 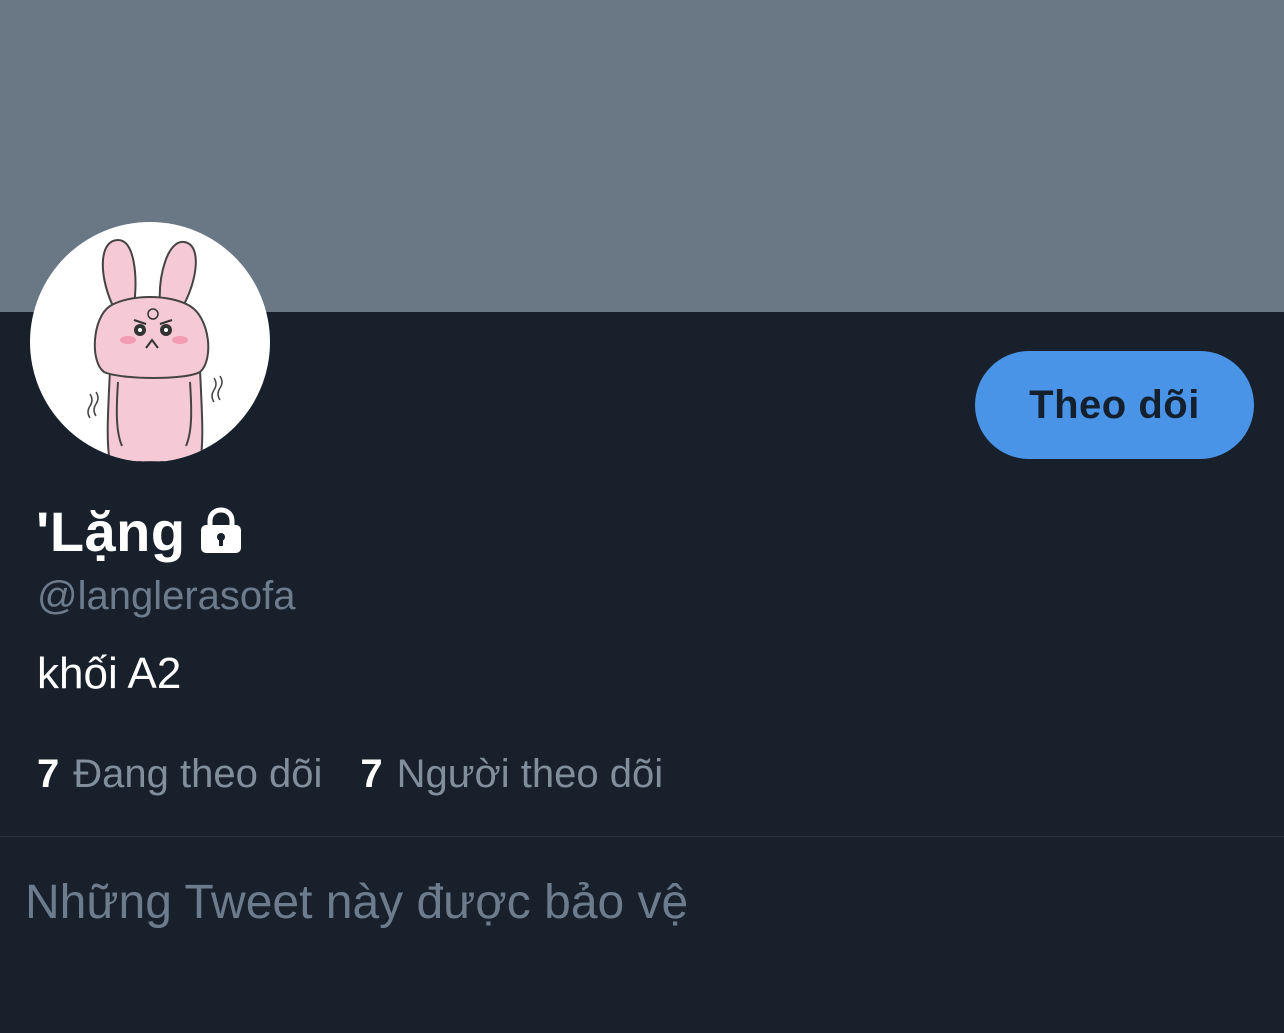 I want to click on lock-icon, so click(x=221, y=530).